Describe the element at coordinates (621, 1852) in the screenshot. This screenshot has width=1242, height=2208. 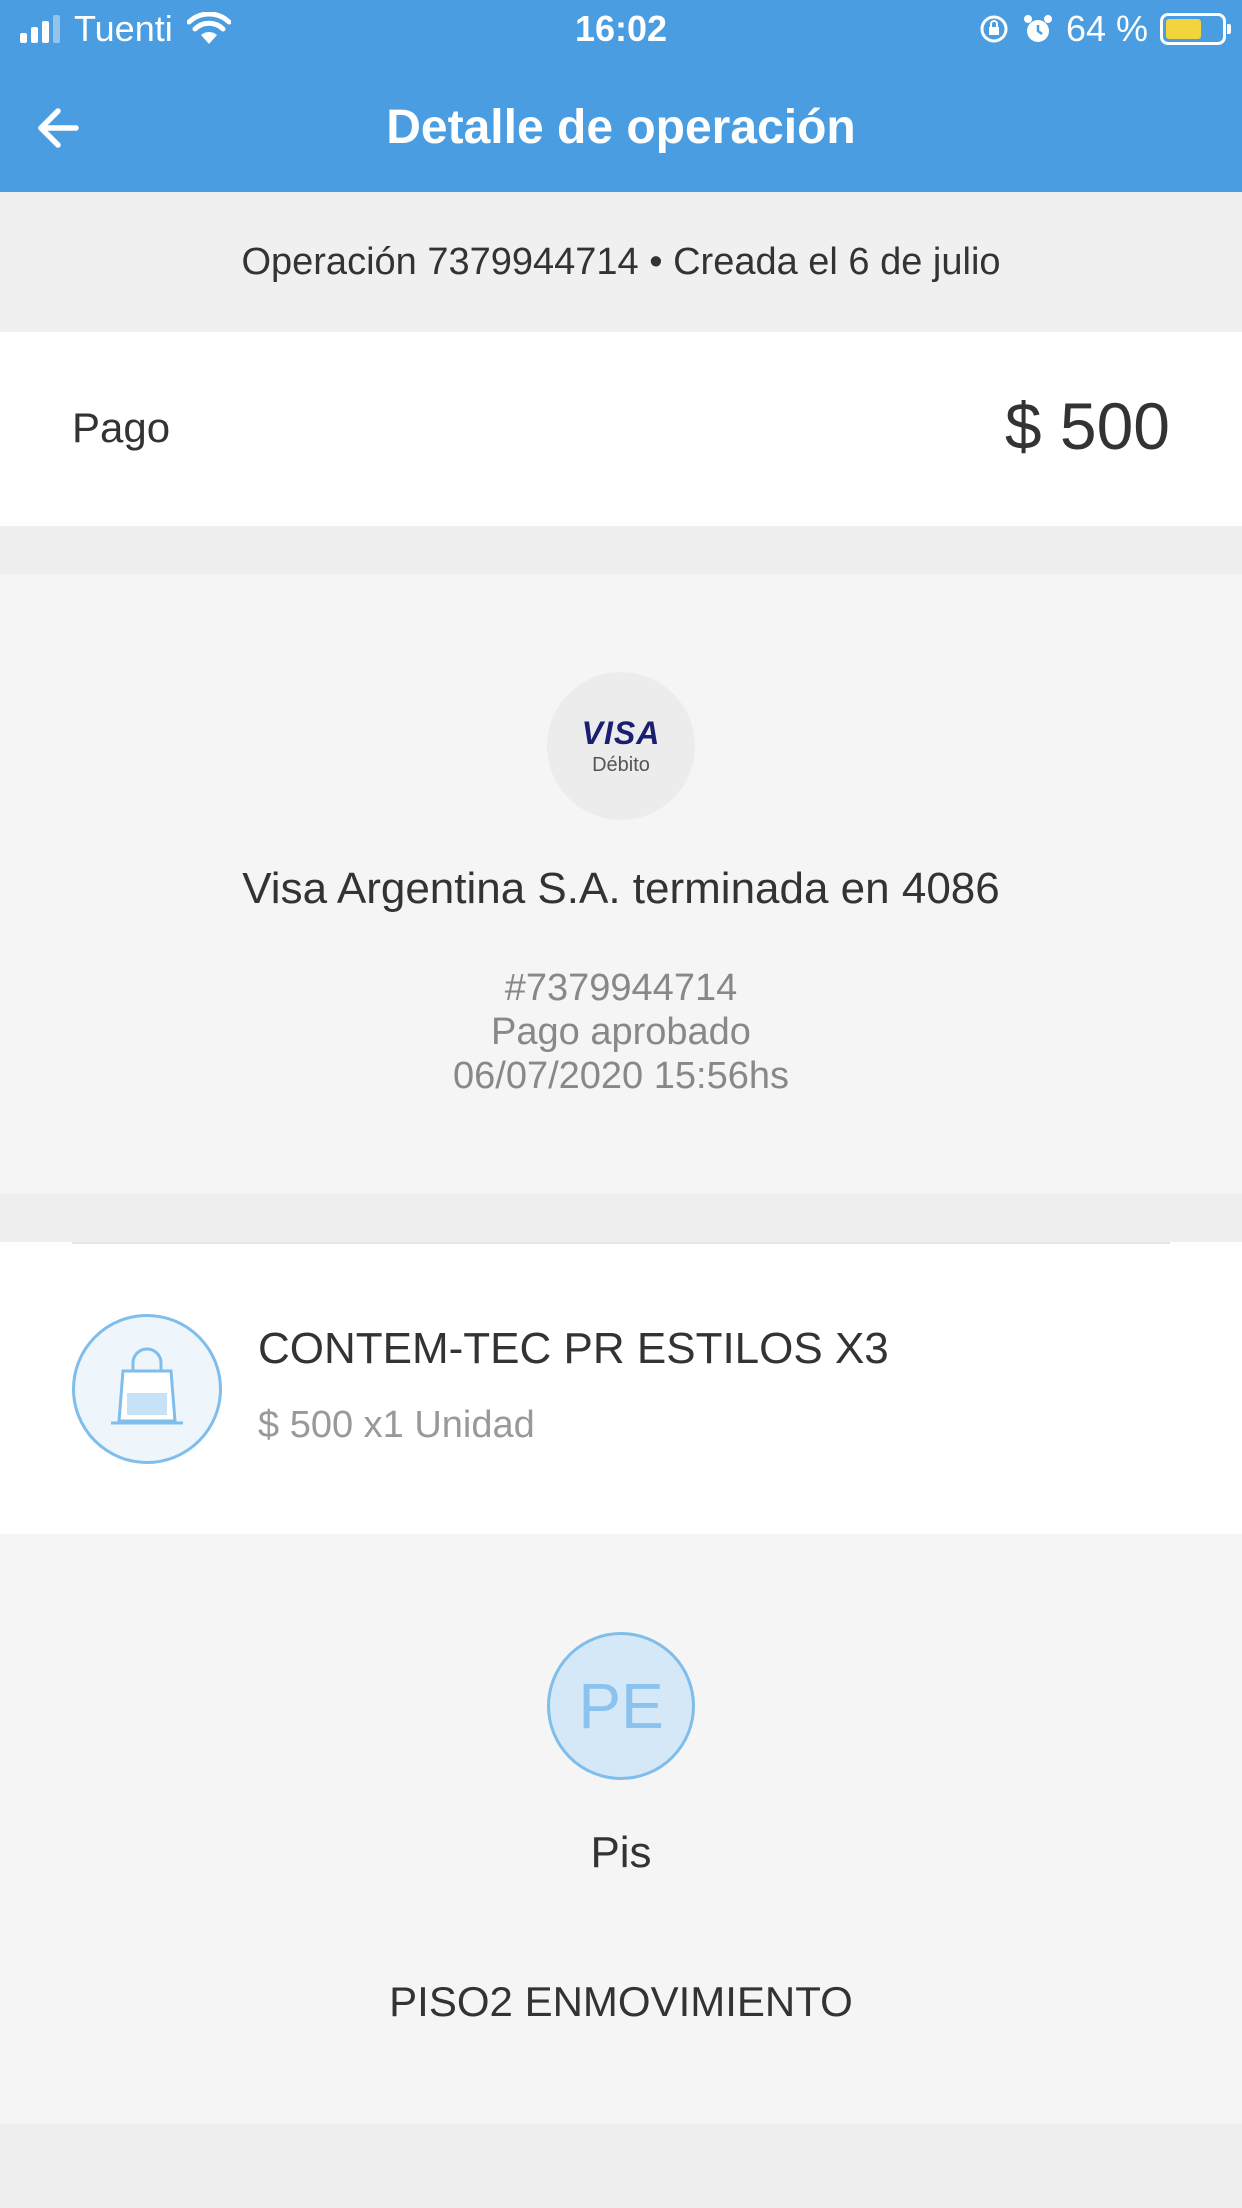
I see `seller-name: Pis` at that location.